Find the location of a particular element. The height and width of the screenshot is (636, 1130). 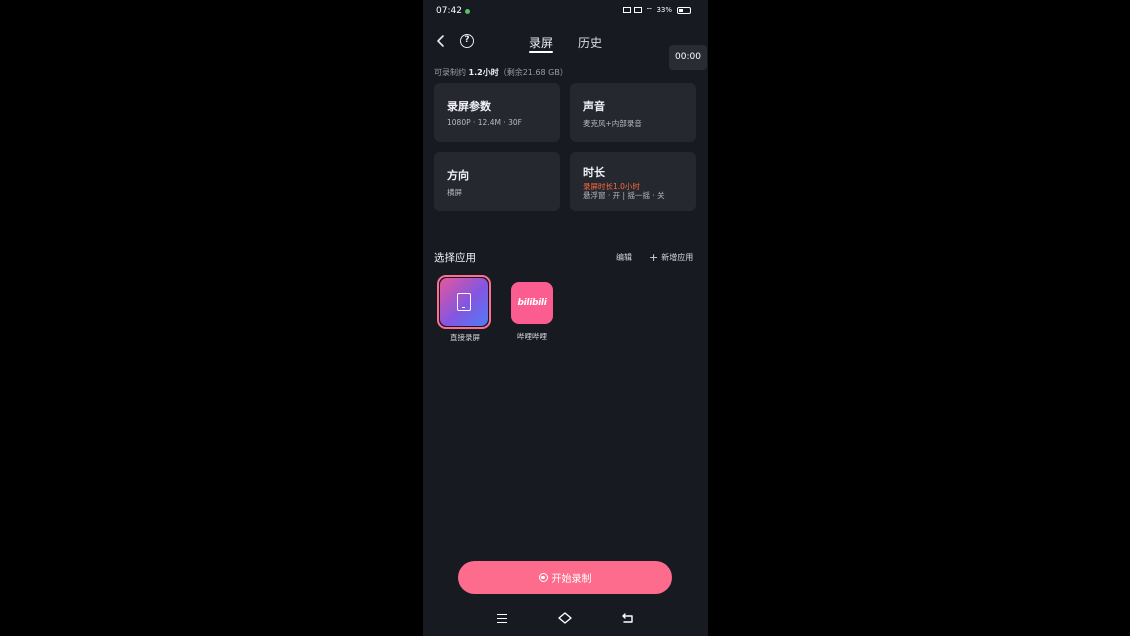

card-title: 时长 is located at coordinates (594, 172).